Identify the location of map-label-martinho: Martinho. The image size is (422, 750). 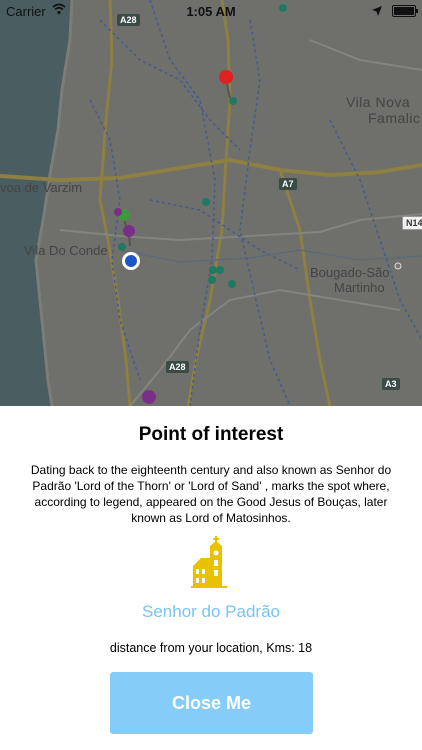
(359, 287).